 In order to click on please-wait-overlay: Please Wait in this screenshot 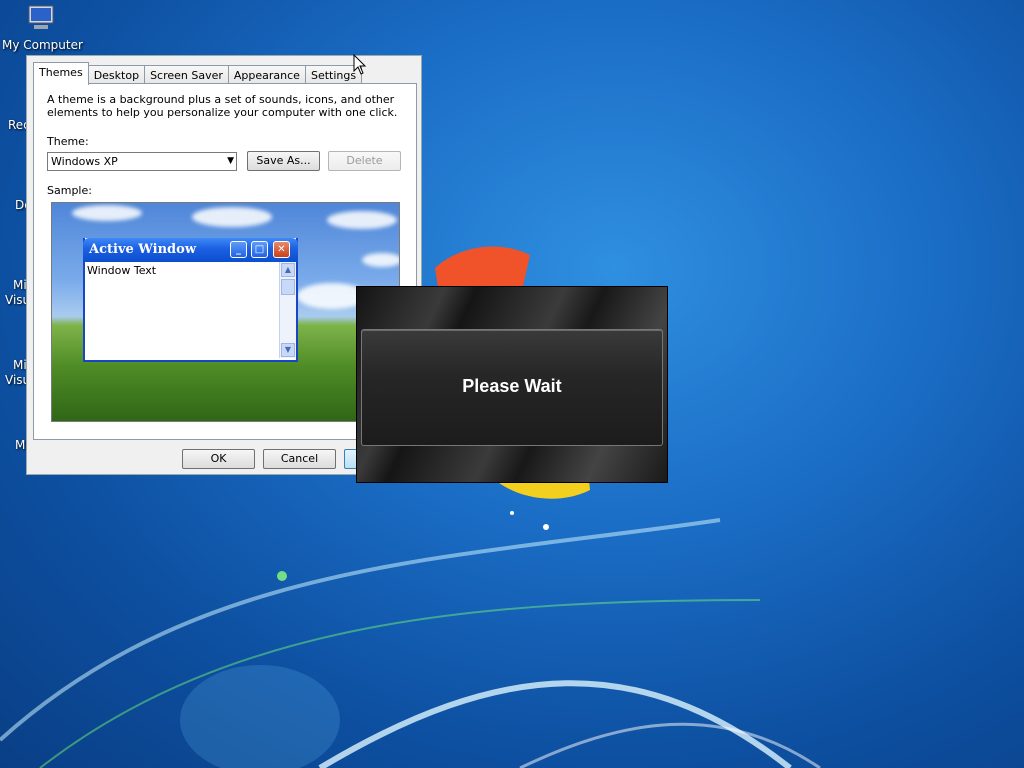, I will do `click(512, 384)`.